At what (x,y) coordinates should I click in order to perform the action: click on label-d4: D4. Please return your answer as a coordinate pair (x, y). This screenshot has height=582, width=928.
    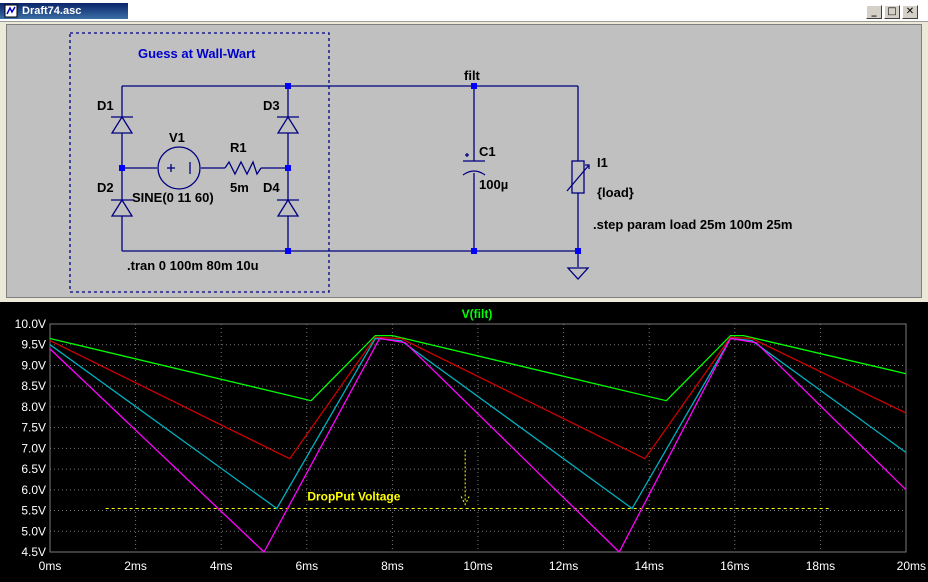
    Looking at the image, I should click on (271, 187).